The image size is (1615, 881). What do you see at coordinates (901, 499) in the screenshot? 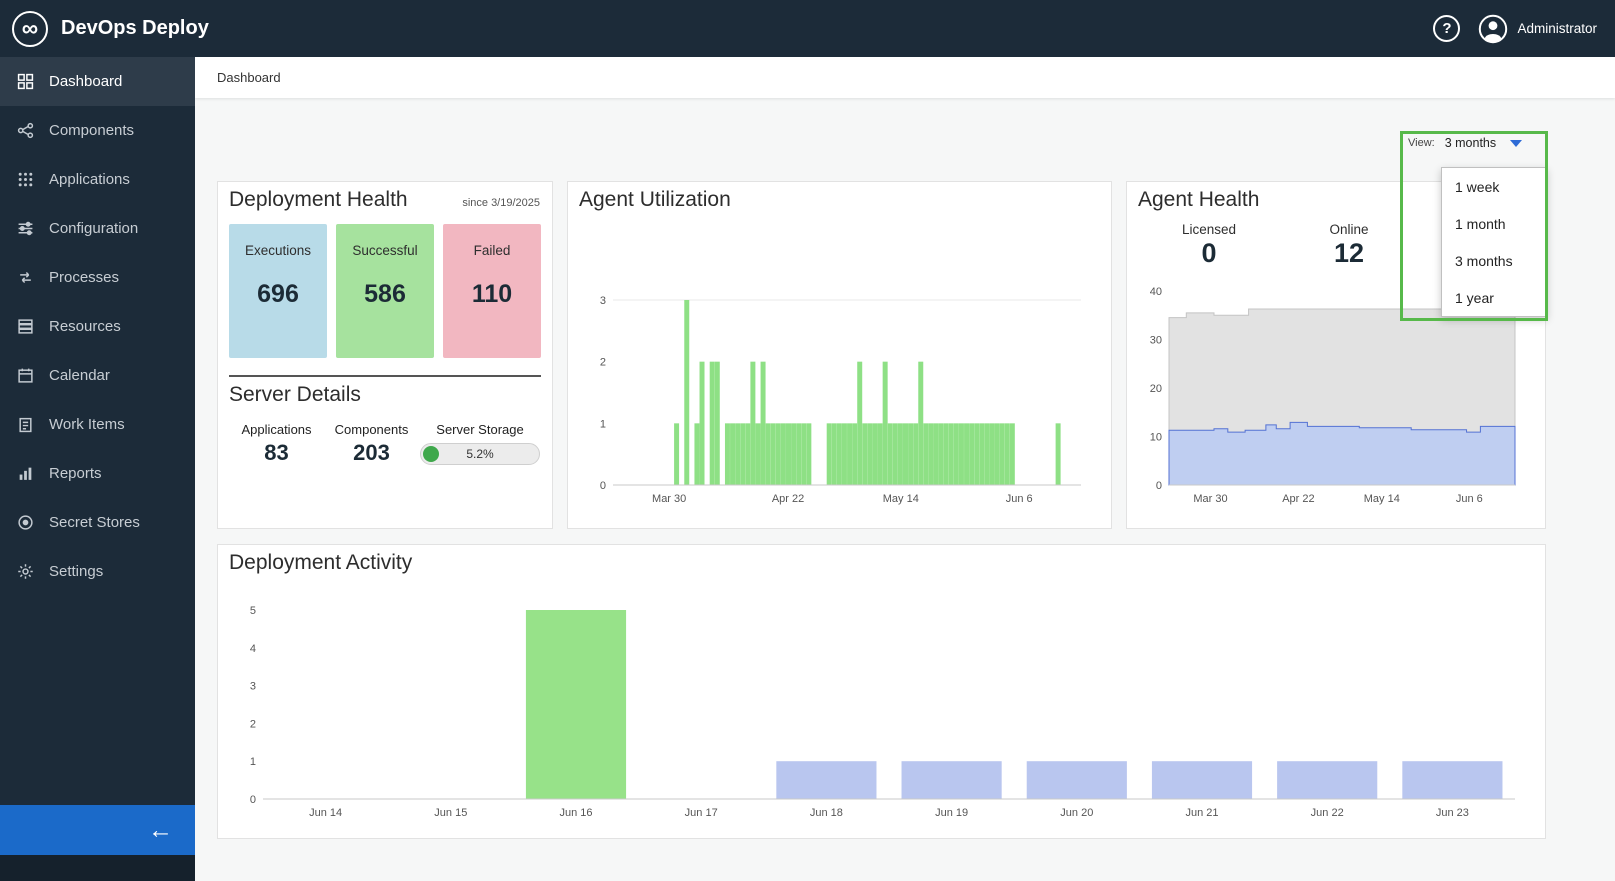
I see `svg-text: May 14` at bounding box center [901, 499].